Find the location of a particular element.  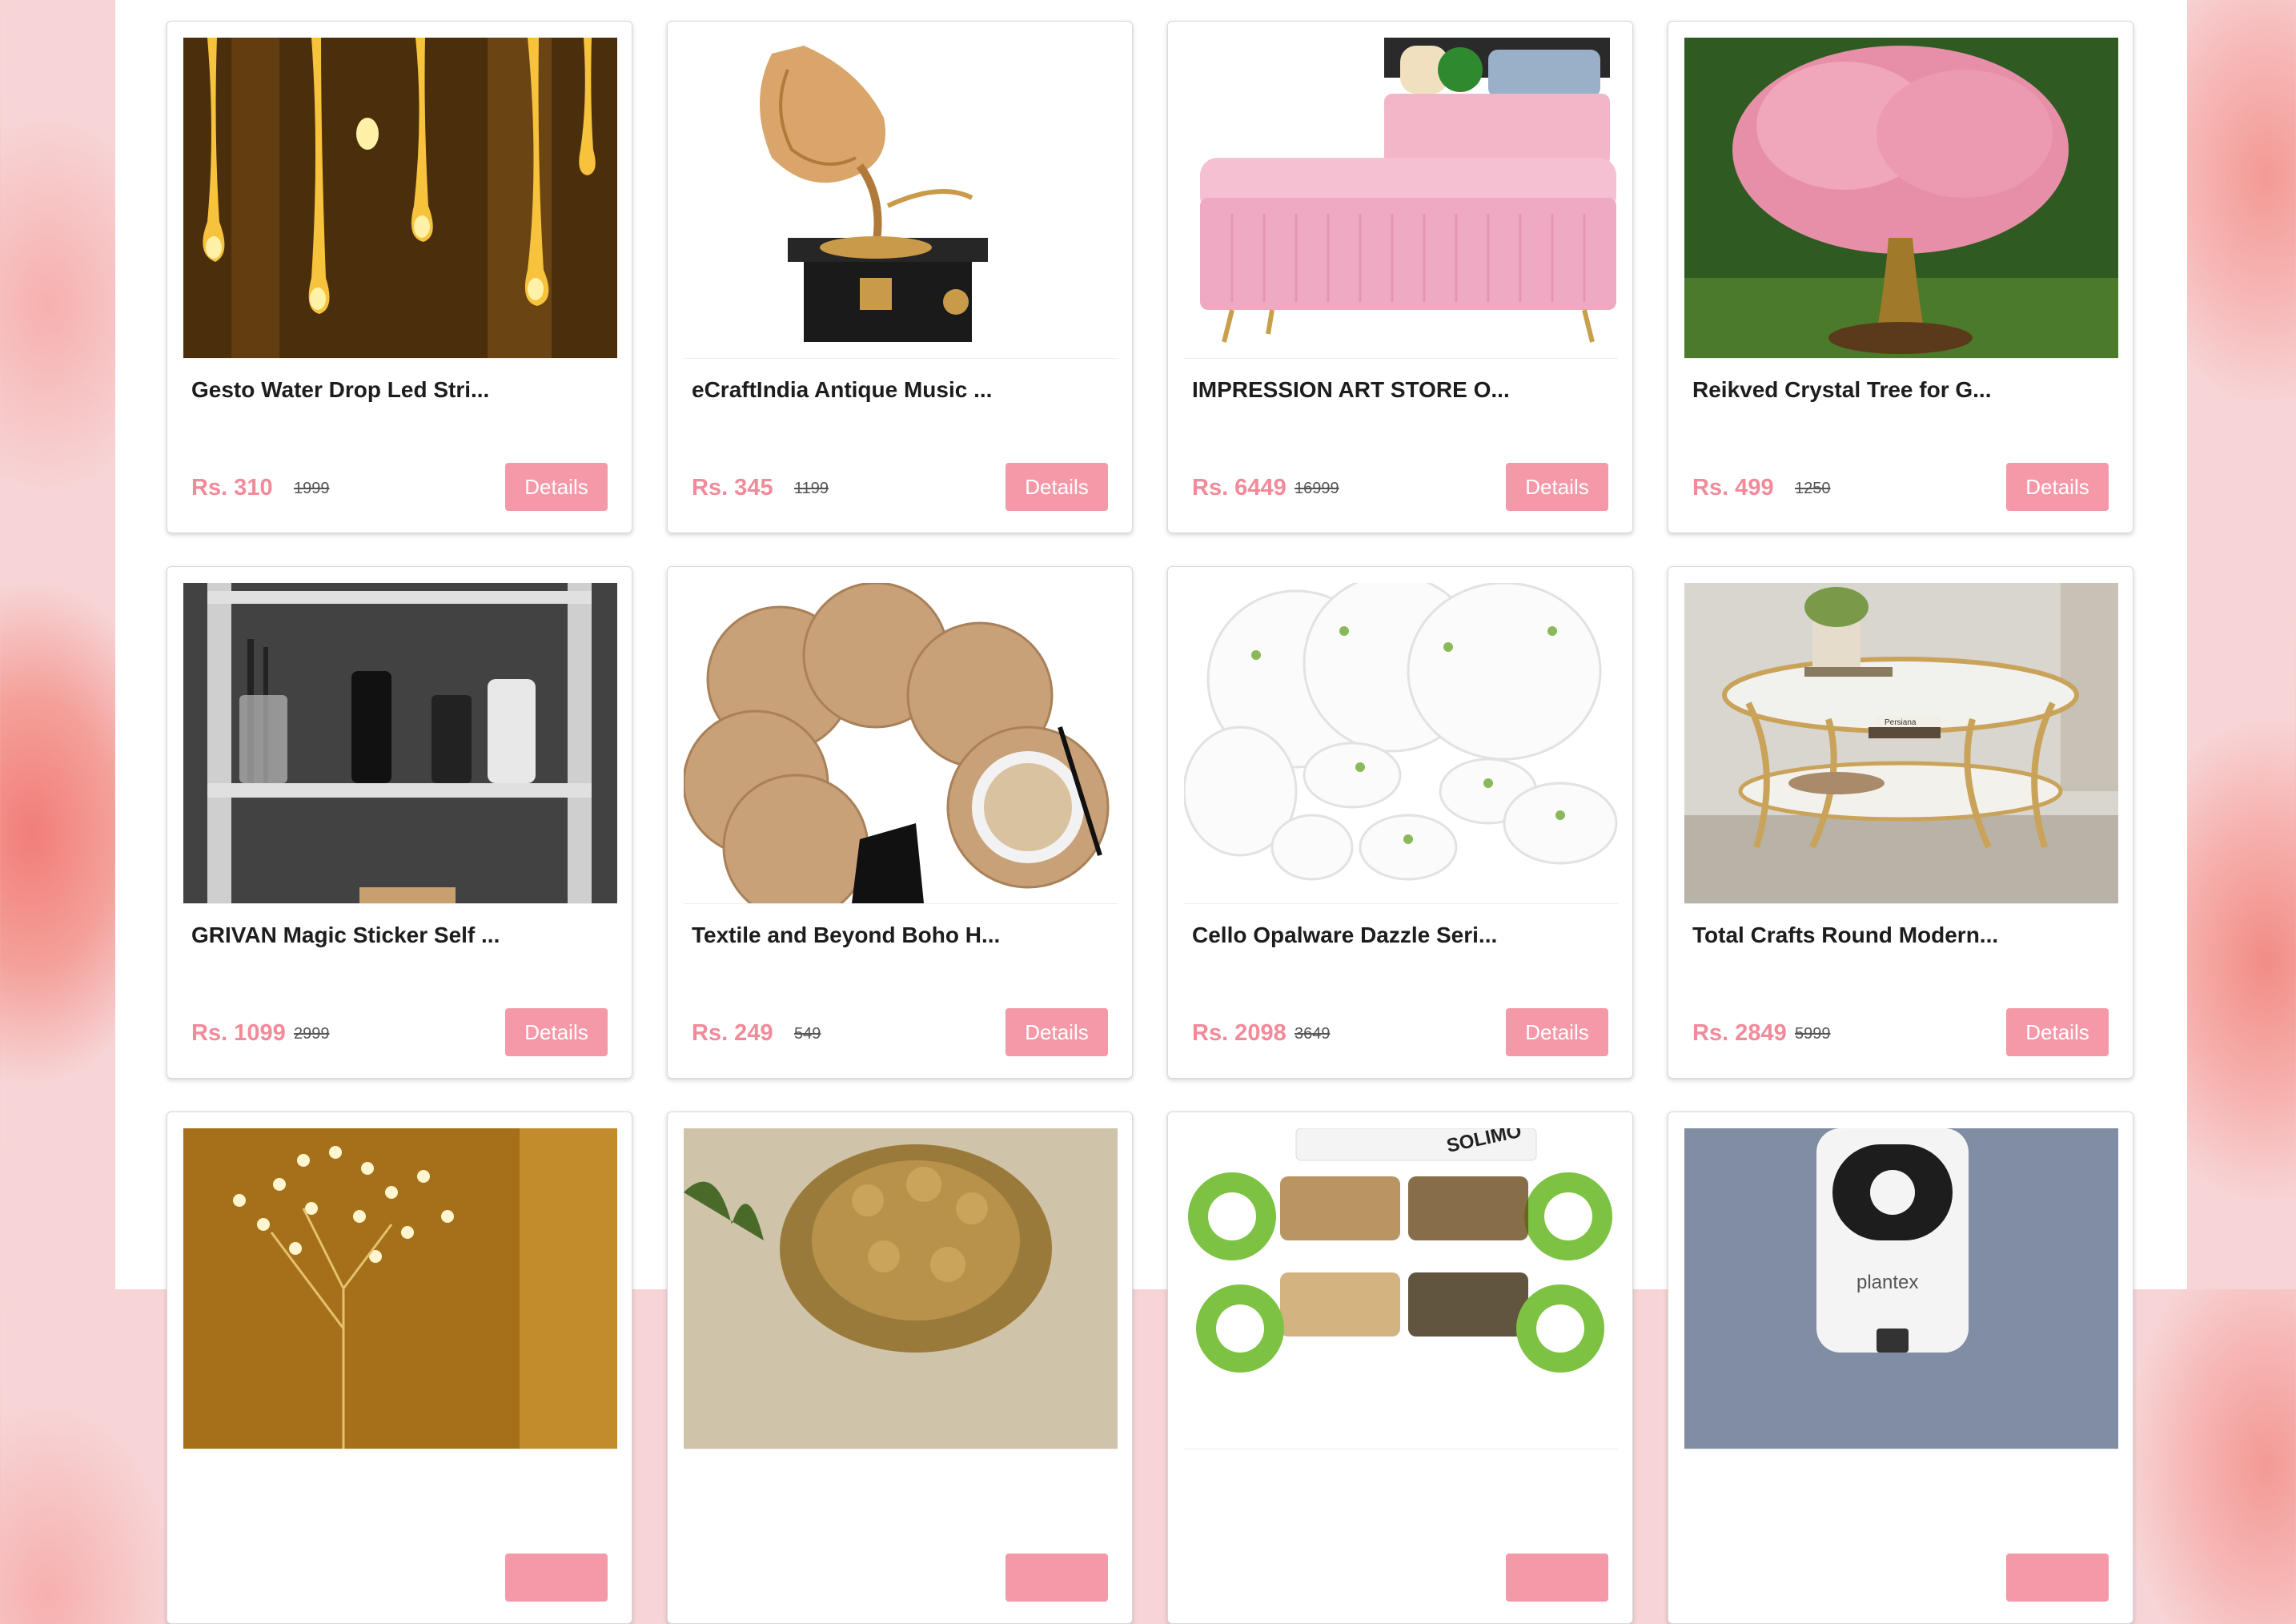

product-image: Persiana is located at coordinates (1901, 743).